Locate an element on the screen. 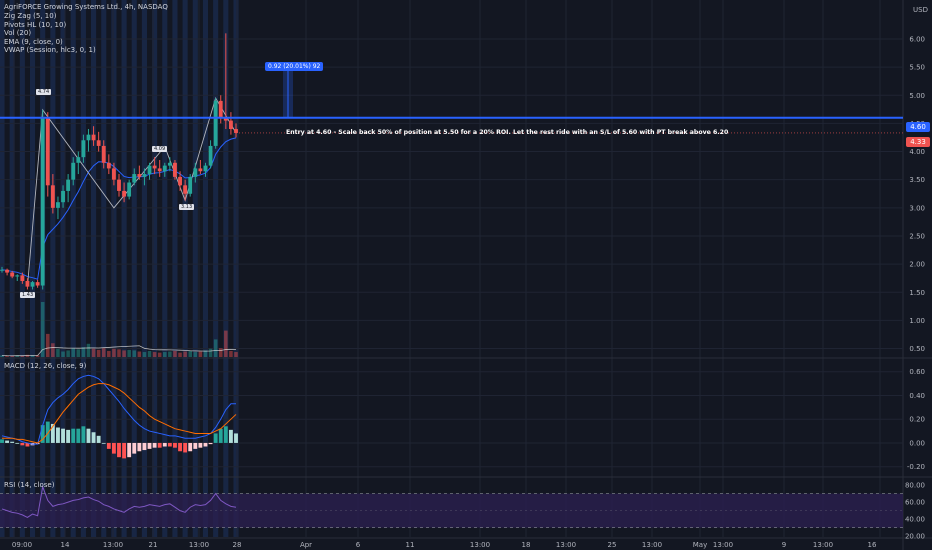 This screenshot has width=932, height=550. time-tick-label: 28 is located at coordinates (237, 545).